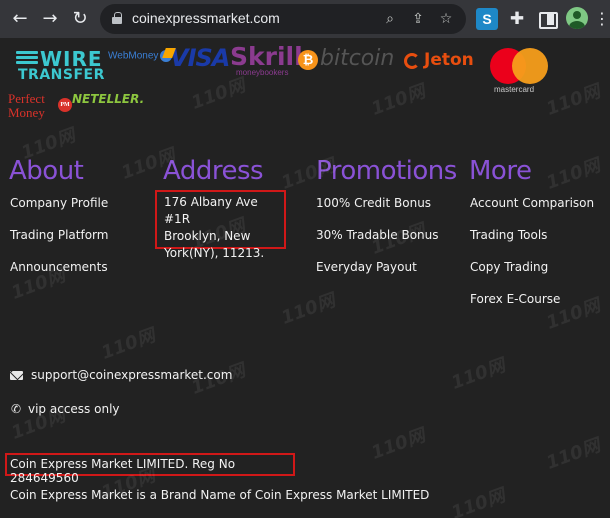 The width and height of the screenshot is (610, 518). Describe the element at coordinates (449, 60) in the screenshot. I see `jeton-text: Jeton` at that location.